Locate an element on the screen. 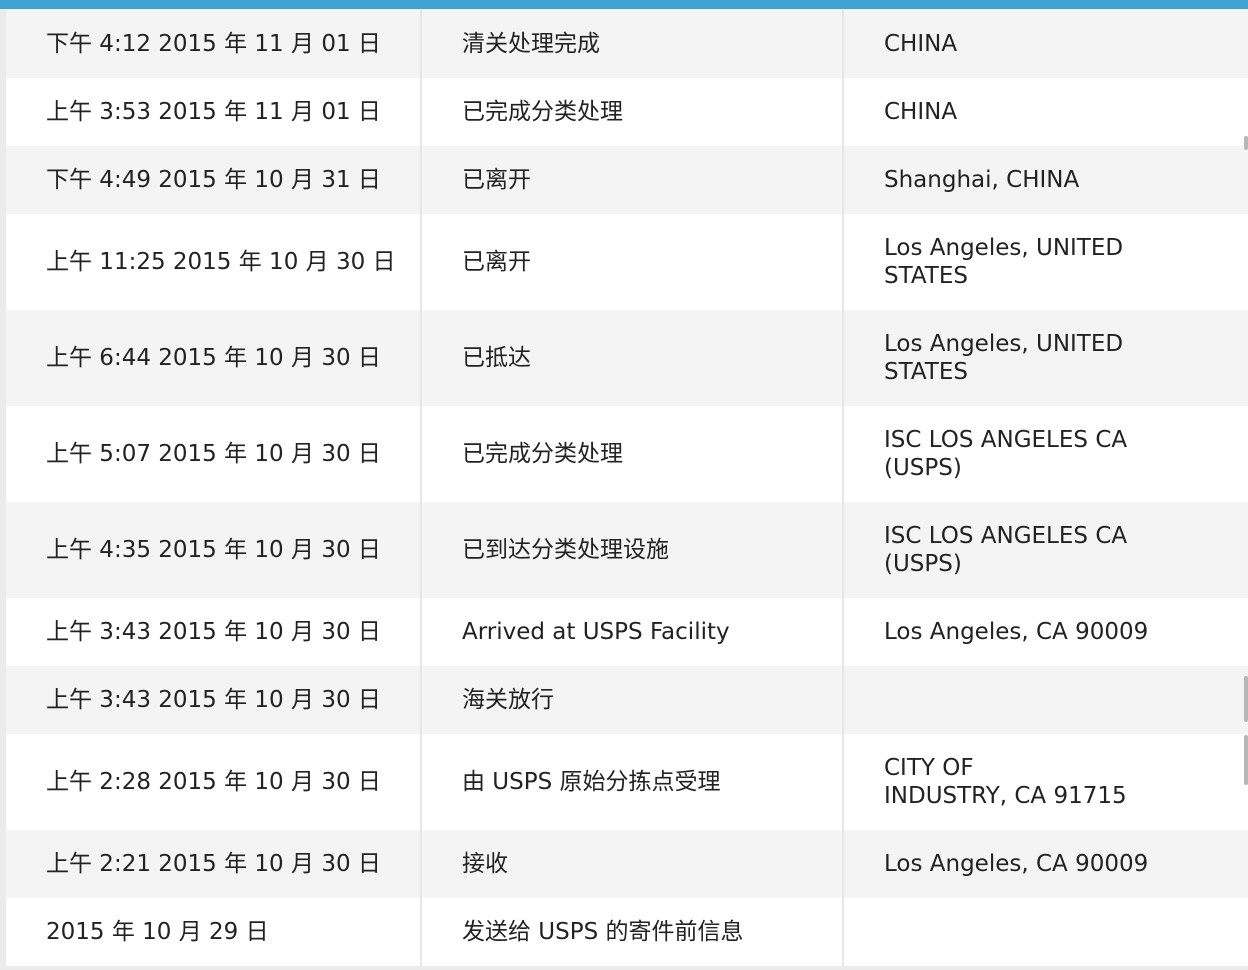 This screenshot has height=970, width=1248. date-cell: 下午 4:49 2015 年 10 月 31 日 is located at coordinates (214, 180).